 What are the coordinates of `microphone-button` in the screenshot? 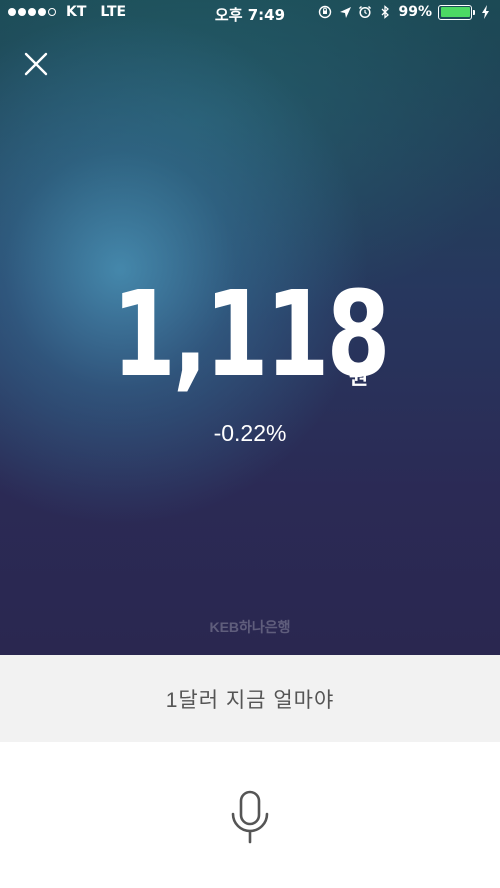 It's located at (250, 819).